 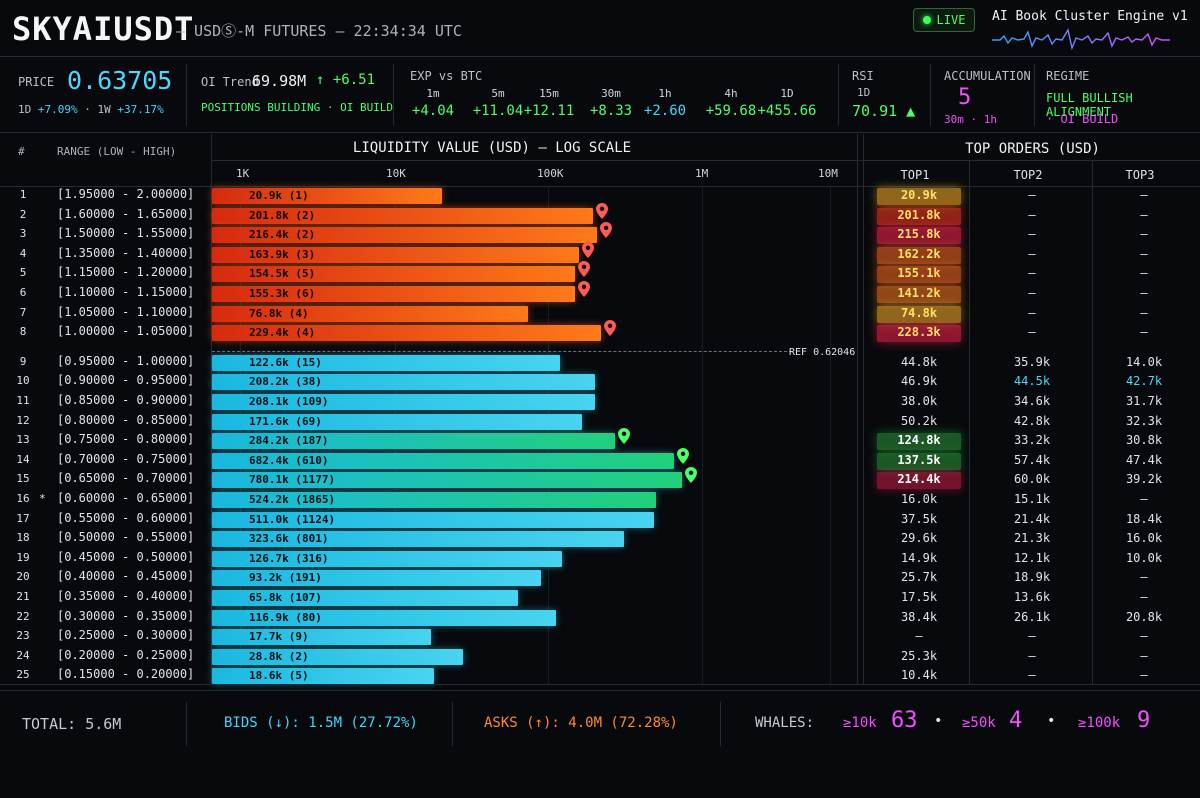 What do you see at coordinates (72, 724) in the screenshot?
I see `total-liquidity: TOTAL: 5.6M` at bounding box center [72, 724].